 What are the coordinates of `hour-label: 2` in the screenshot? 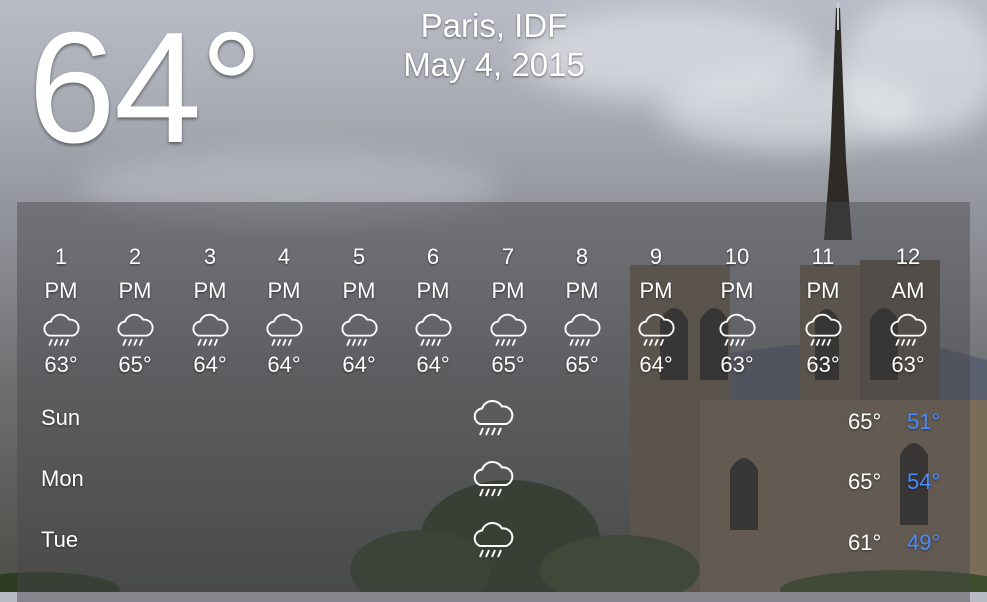 It's located at (135, 256).